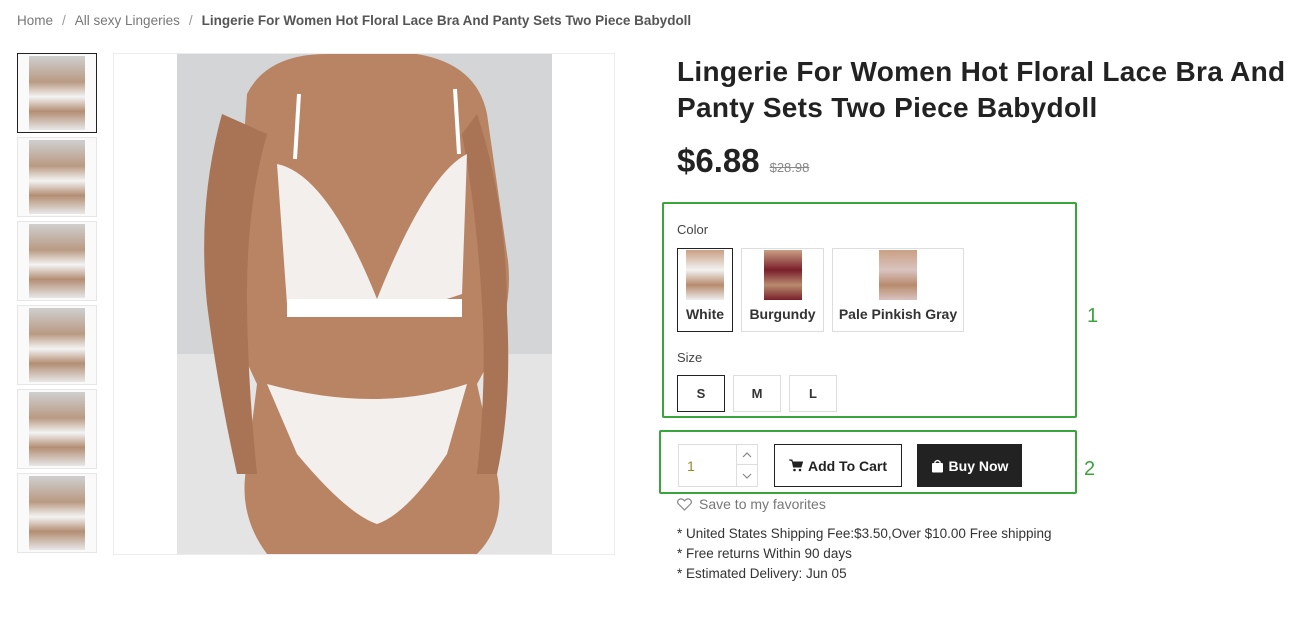 This screenshot has height=632, width=1311. What do you see at coordinates (757, 393) in the screenshot?
I see `size-option-m: M` at bounding box center [757, 393].